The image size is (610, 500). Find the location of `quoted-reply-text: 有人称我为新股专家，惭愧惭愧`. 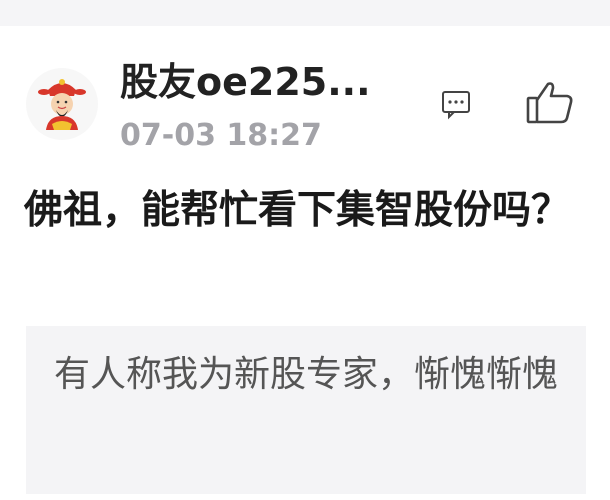

quoted-reply-text: 有人称我为新股专家，惭愧惭愧 is located at coordinates (306, 374).